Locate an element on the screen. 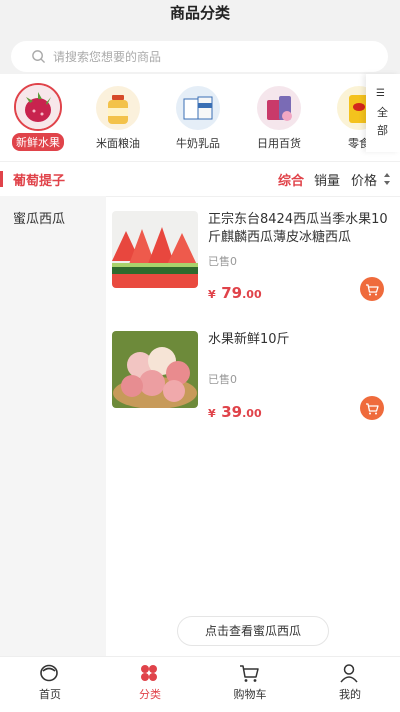 The image size is (400, 712). watermelon-image is located at coordinates (155, 249).